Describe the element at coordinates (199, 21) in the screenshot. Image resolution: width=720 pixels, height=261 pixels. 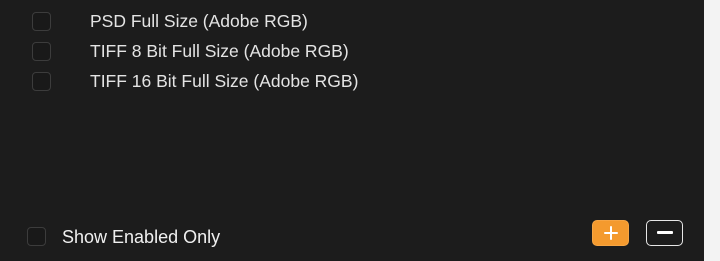
I see `format-label: PSD Full Size (Adobe RGB)` at that location.